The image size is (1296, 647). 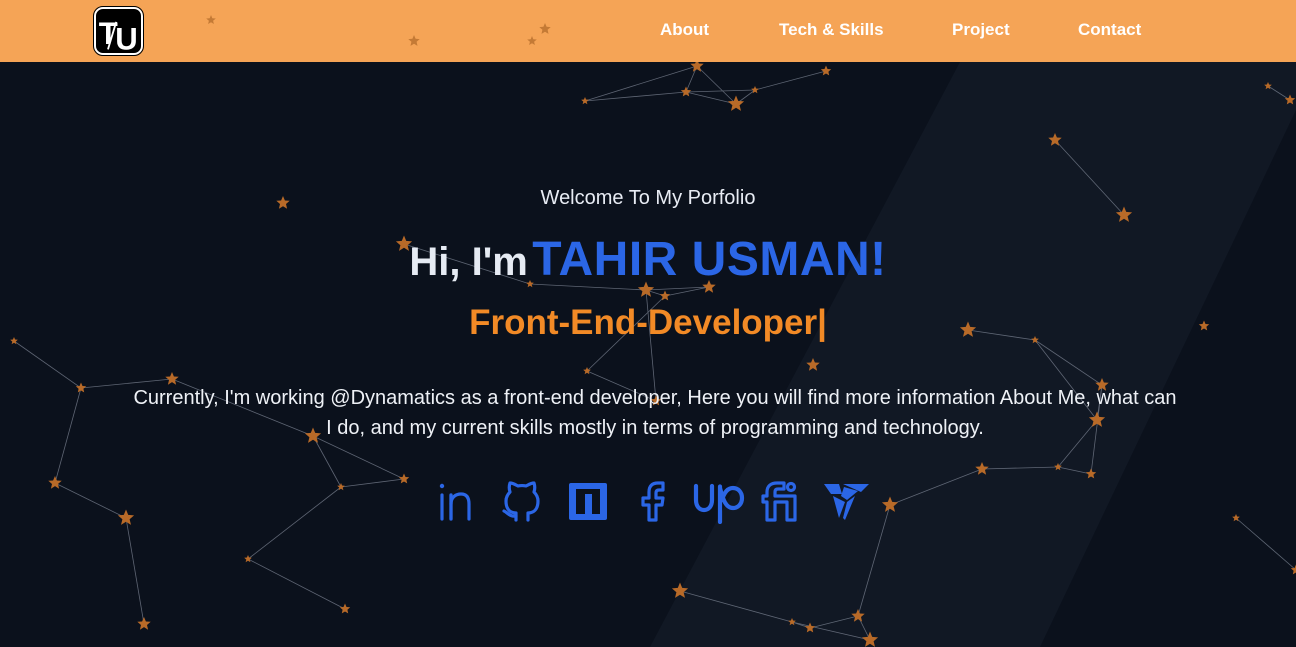 I want to click on greeting: Hi, I'm TAHIR USMAN!, so click(x=648, y=259).